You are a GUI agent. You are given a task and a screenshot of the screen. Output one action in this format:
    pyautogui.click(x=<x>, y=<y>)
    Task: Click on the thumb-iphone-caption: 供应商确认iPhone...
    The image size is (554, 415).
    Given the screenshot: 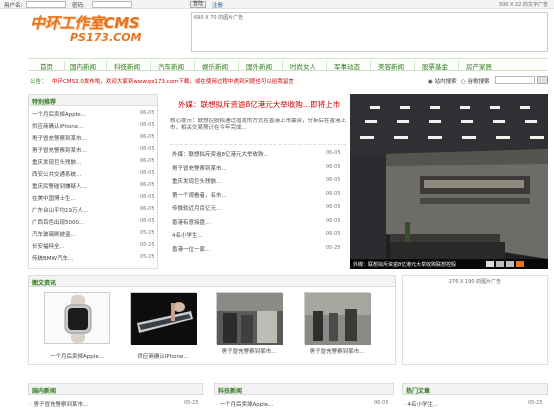 What is the action you would take?
    pyautogui.click(x=163, y=356)
    